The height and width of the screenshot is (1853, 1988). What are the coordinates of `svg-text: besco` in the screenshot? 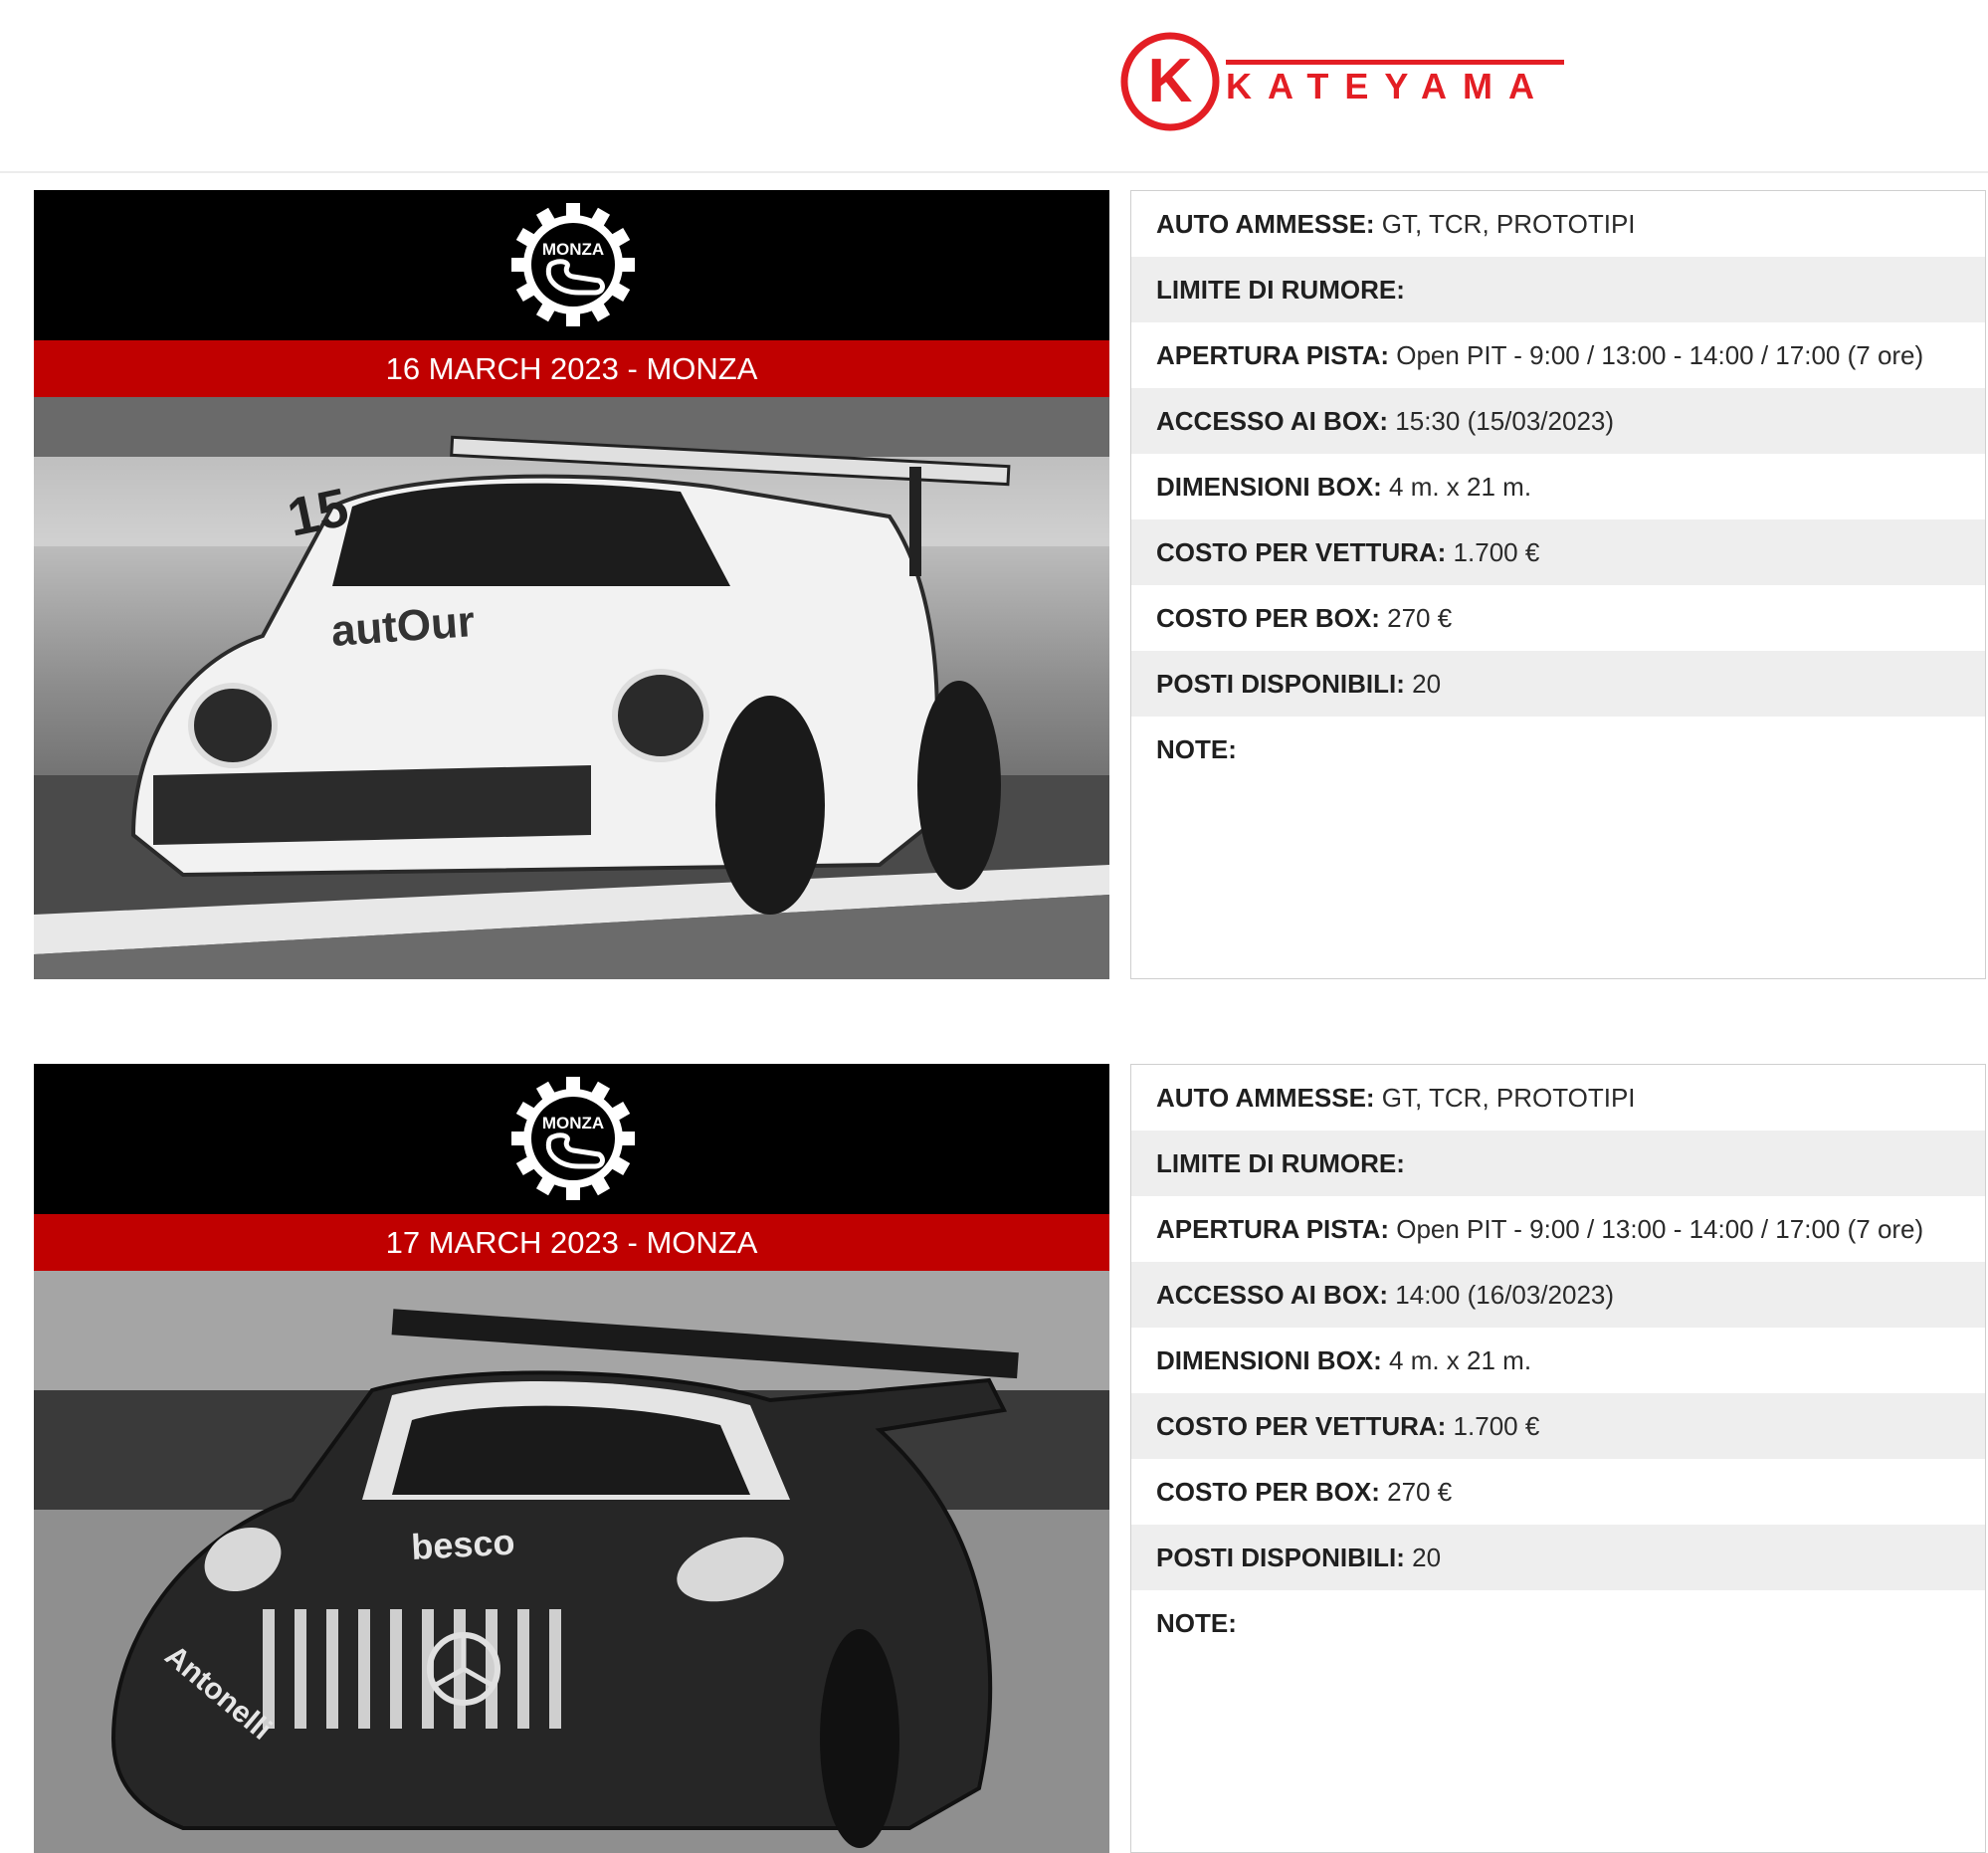 It's located at (463, 1544).